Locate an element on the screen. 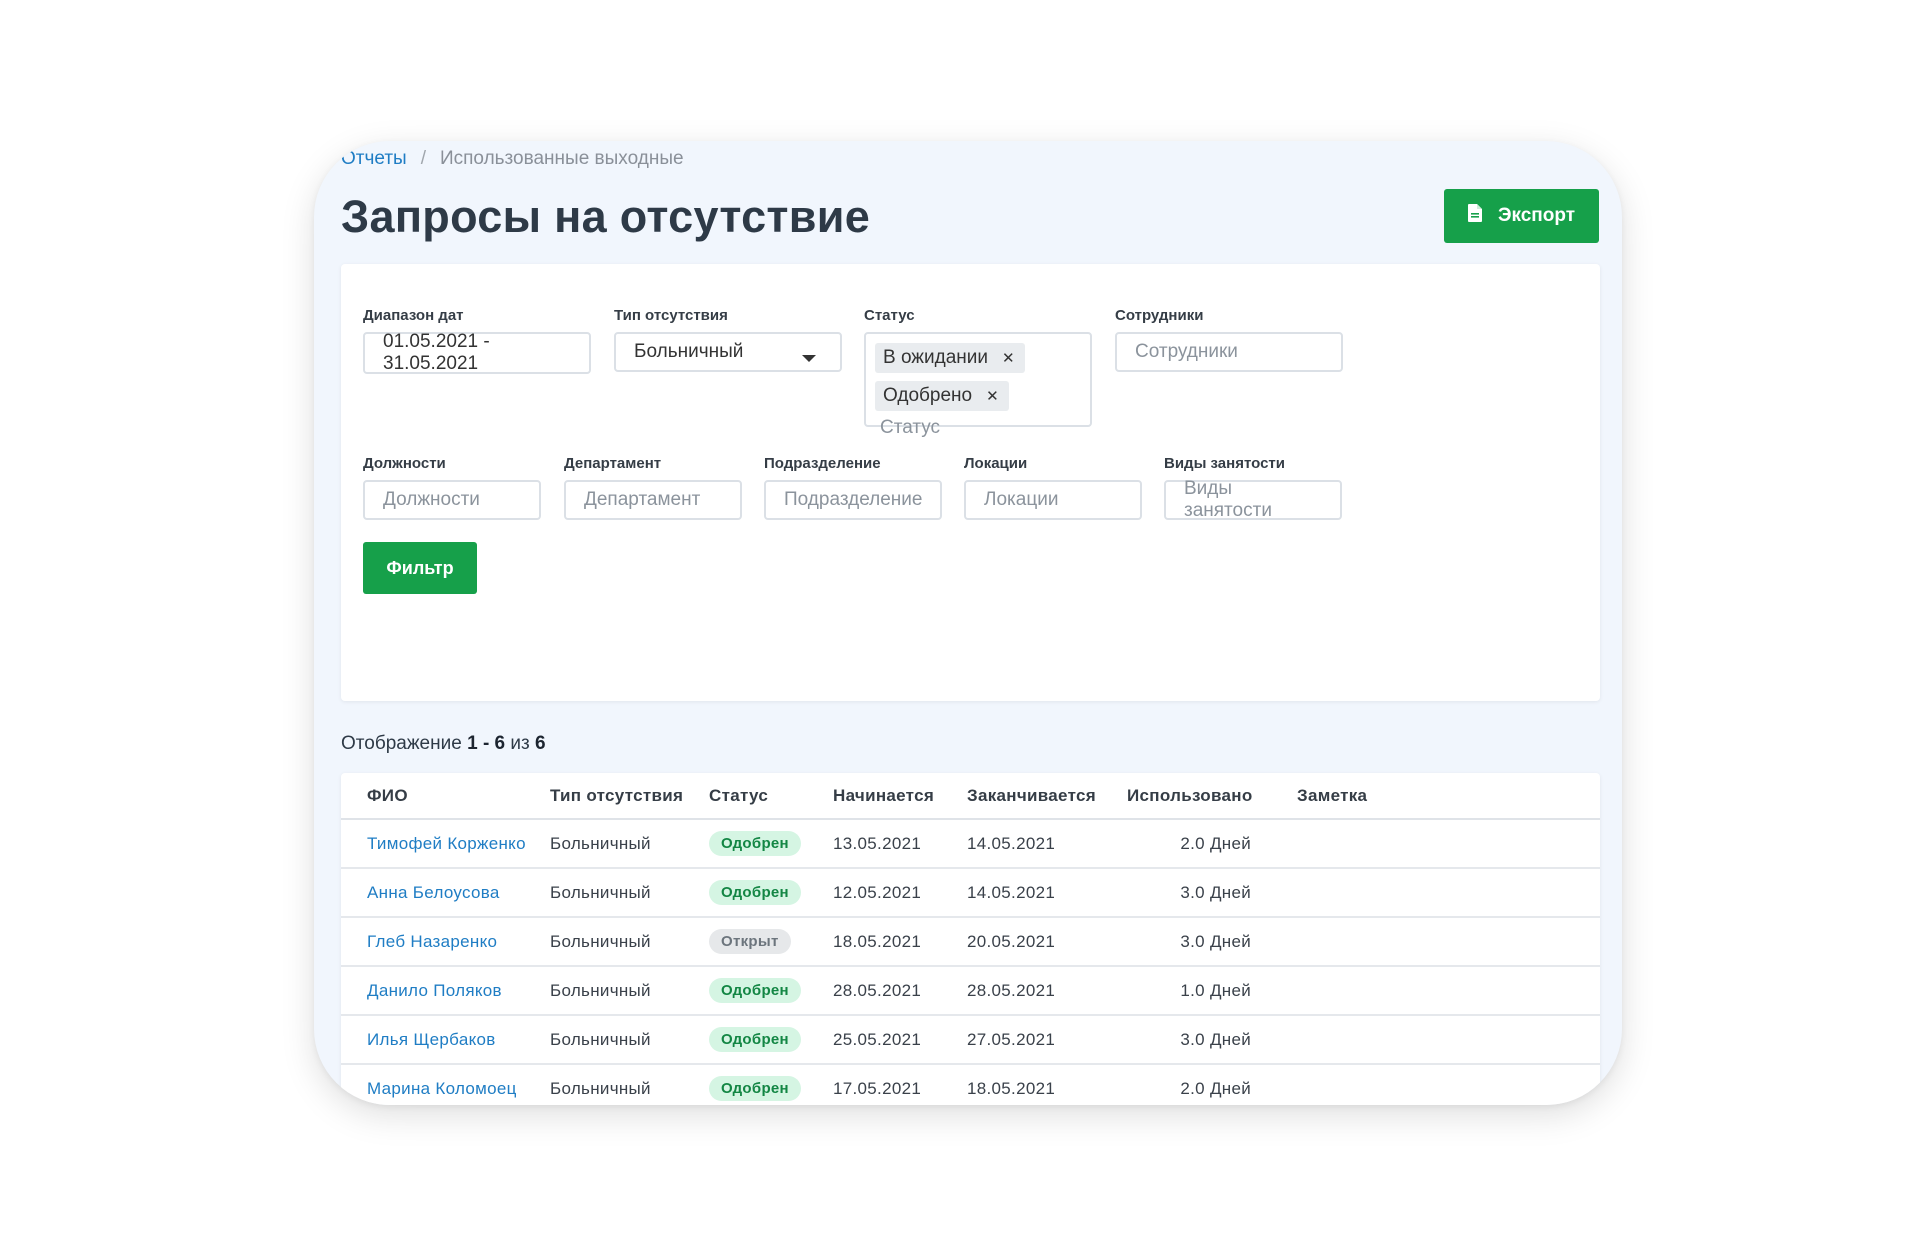 The height and width of the screenshot is (1241, 1920). summary-of: из is located at coordinates (520, 743).